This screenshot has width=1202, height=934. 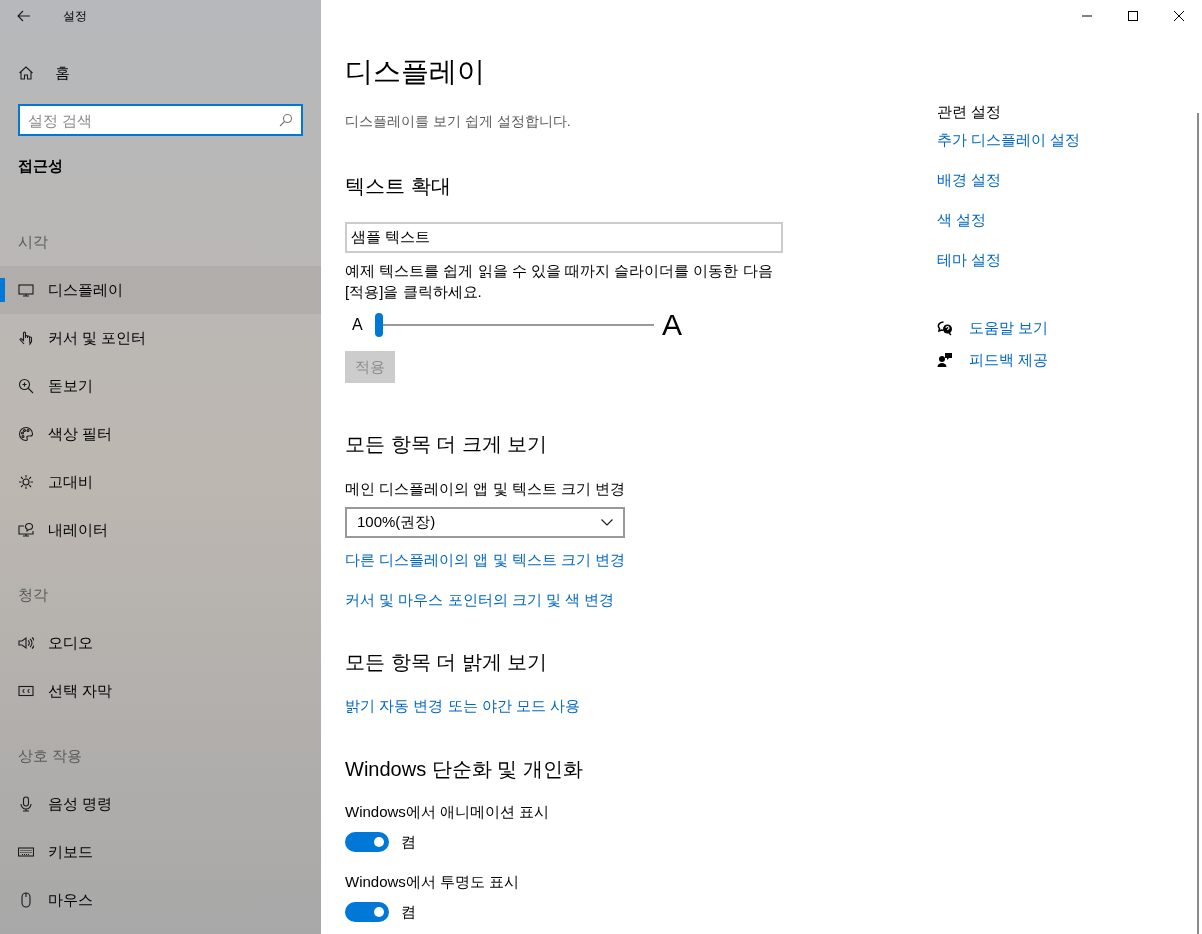 What do you see at coordinates (970, 112) in the screenshot?
I see `related-heading: 관련 설정` at bounding box center [970, 112].